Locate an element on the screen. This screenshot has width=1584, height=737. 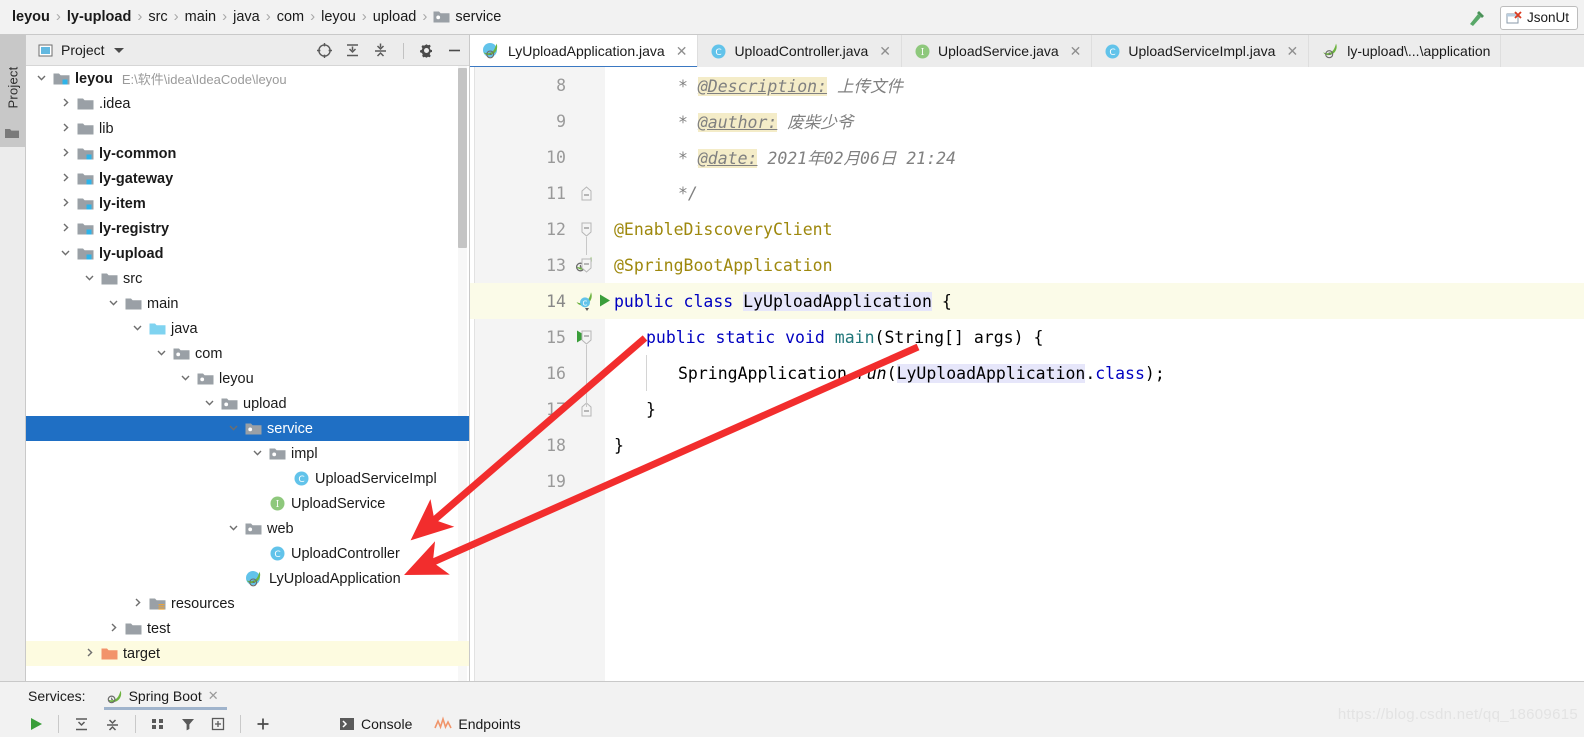
tab-console: Console is located at coordinates (375, 724).